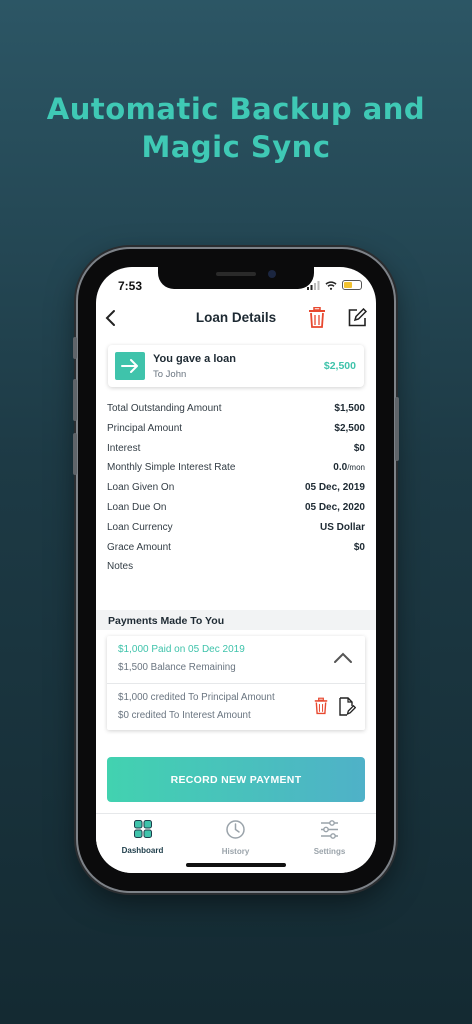 The image size is (472, 1024). Describe the element at coordinates (141, 488) in the screenshot. I see `detail-label: Loan Given On` at that location.